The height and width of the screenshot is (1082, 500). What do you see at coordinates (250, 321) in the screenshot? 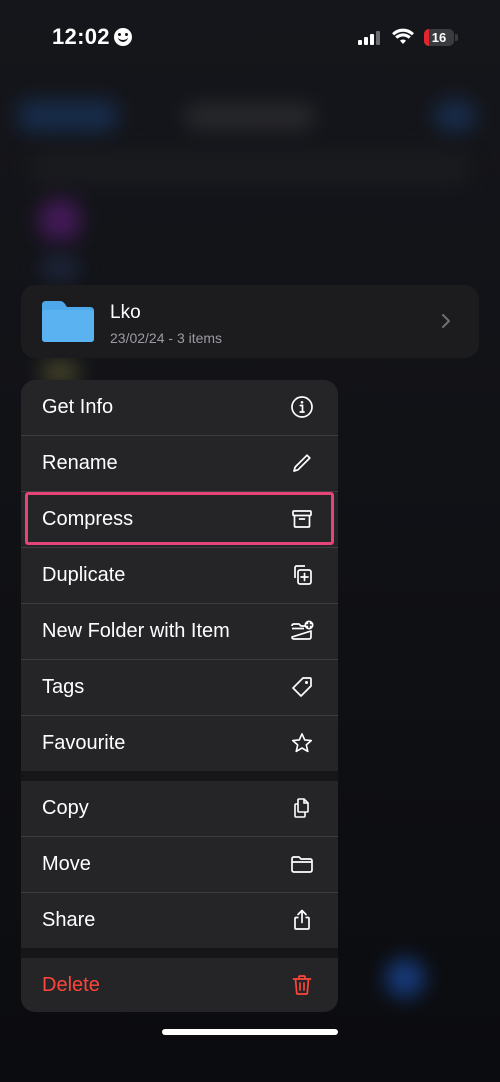
I see `folder-preview-card: Lko 23/02/24 - 3 items` at bounding box center [250, 321].